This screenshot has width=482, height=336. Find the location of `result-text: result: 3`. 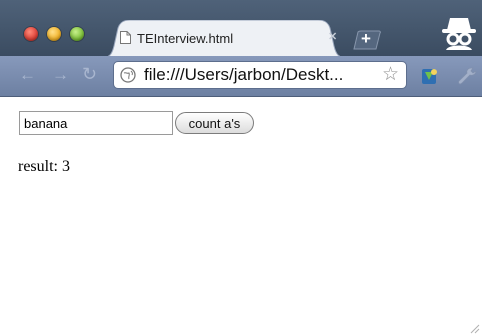

result-text: result: 3 is located at coordinates (44, 166).